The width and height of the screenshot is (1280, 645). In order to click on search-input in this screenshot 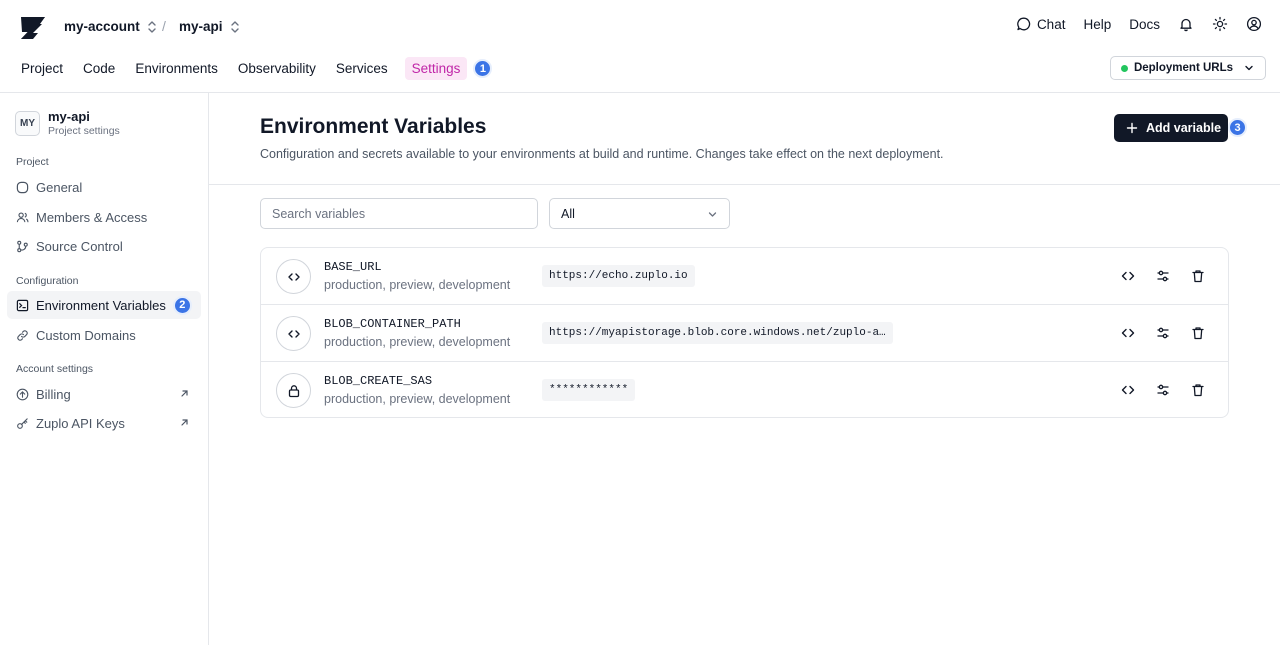, I will do `click(399, 213)`.